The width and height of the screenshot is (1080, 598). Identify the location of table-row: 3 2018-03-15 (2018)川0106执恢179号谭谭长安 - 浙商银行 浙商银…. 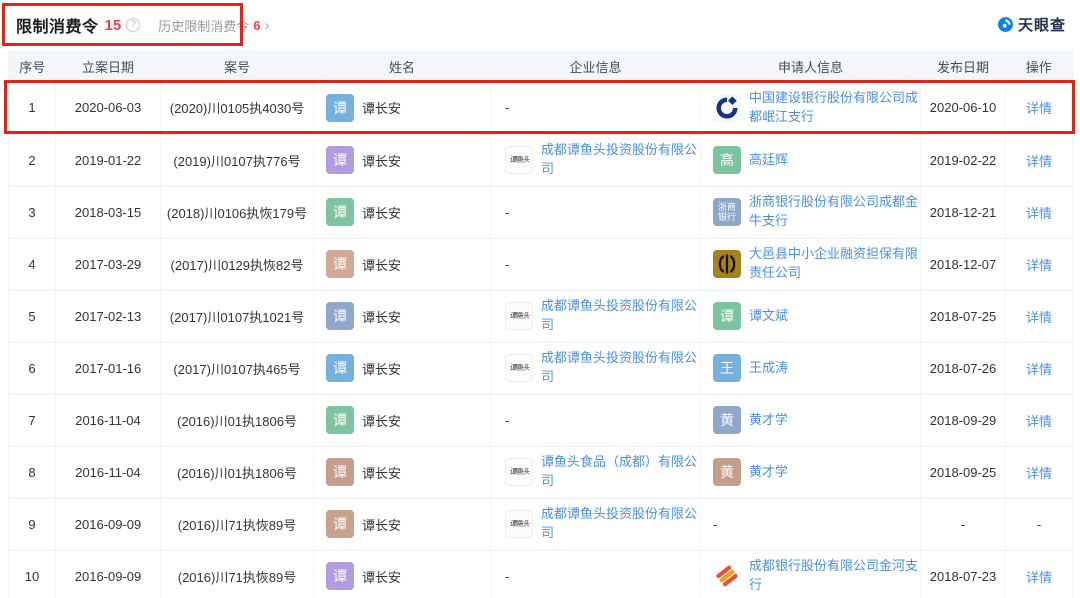
(540, 212).